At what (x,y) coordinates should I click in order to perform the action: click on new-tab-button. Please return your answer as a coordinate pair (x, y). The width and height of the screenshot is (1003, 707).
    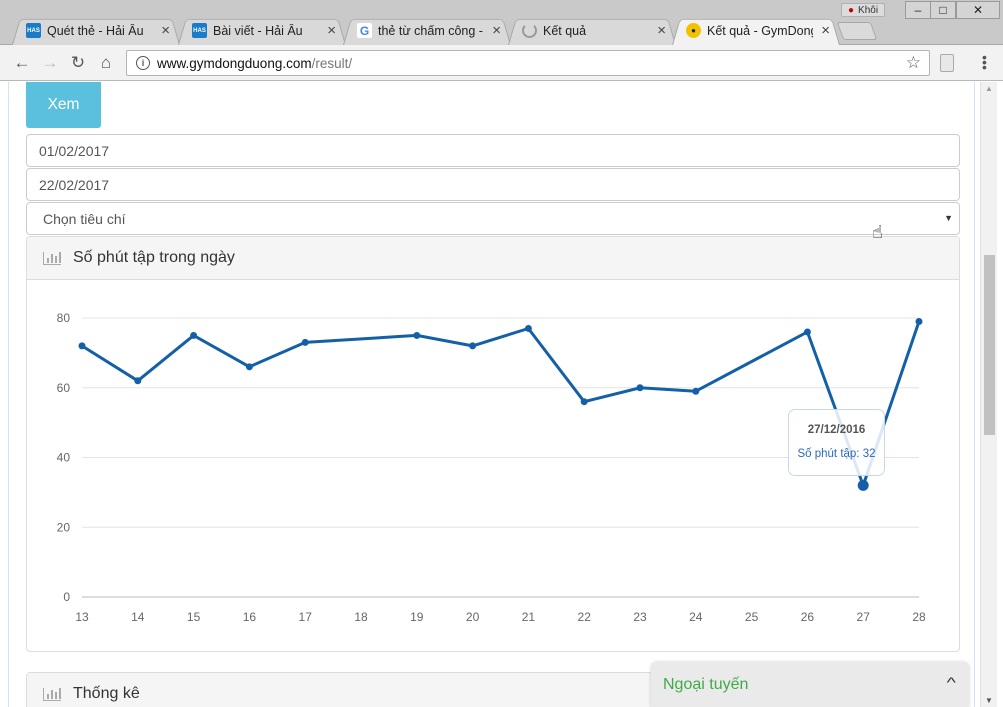
    Looking at the image, I should click on (857, 31).